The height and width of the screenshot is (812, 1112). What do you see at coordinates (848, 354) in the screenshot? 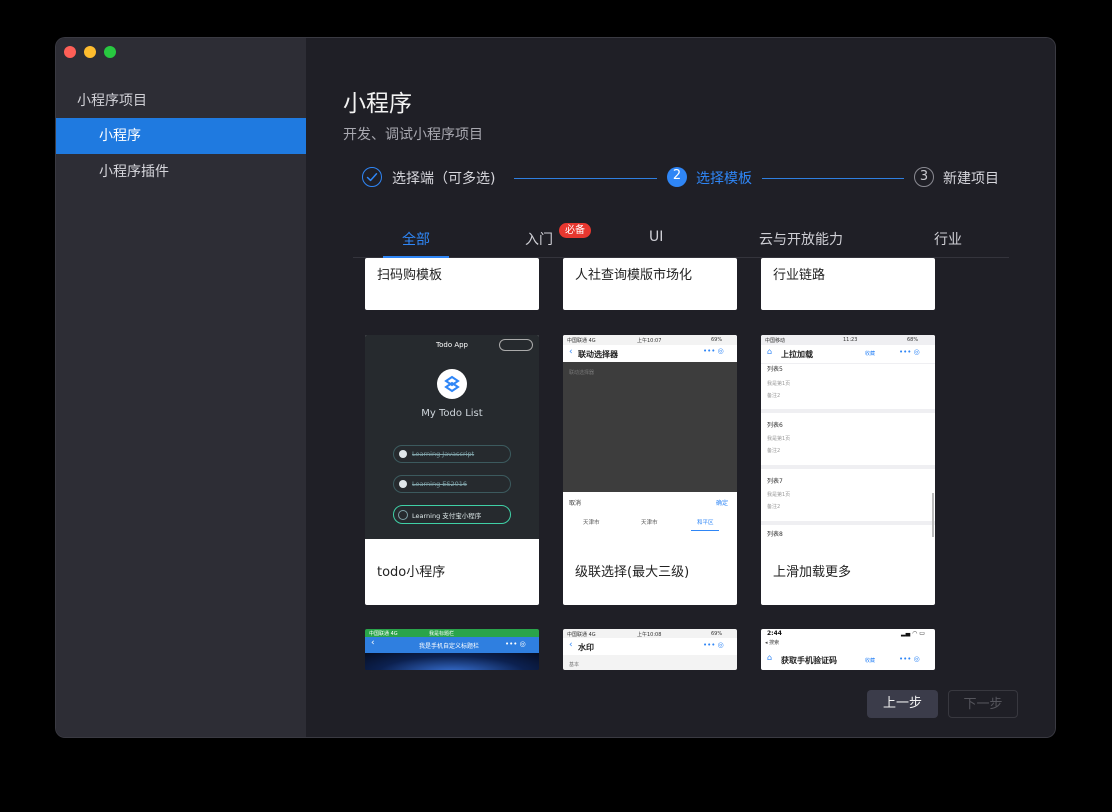
I see `nav-bar: ⌂ 上拉加载 收藏 ••• ◎` at bounding box center [848, 354].